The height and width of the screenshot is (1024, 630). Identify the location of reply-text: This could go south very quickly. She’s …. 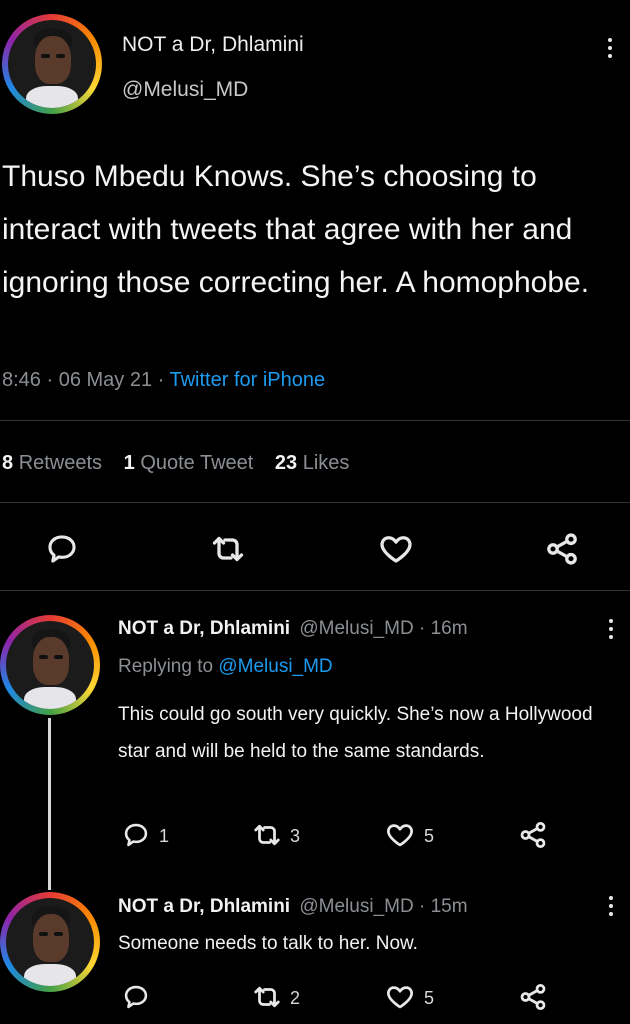
(355, 733).